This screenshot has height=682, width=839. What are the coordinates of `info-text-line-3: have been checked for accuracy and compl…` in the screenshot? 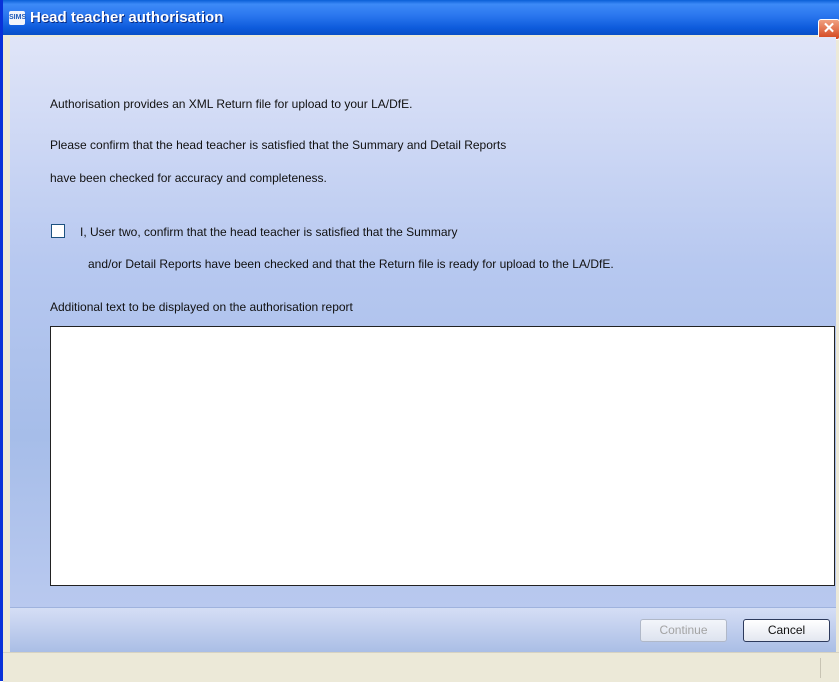 It's located at (188, 178).